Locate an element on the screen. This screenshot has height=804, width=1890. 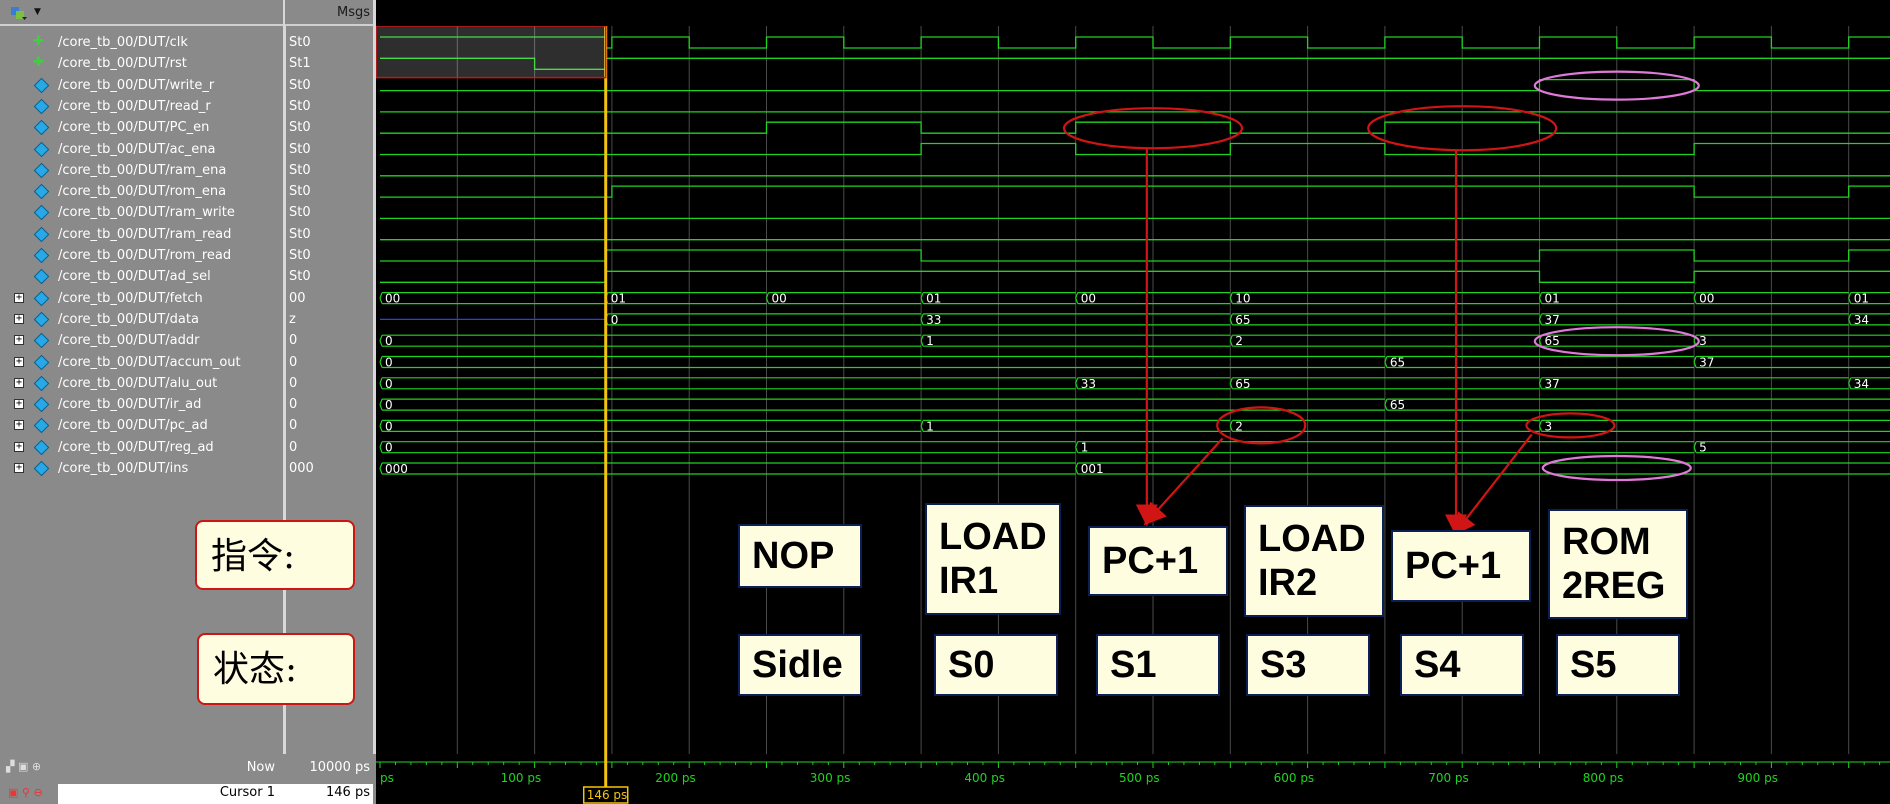
bus-value-label: 5 is located at coordinates (1703, 448).